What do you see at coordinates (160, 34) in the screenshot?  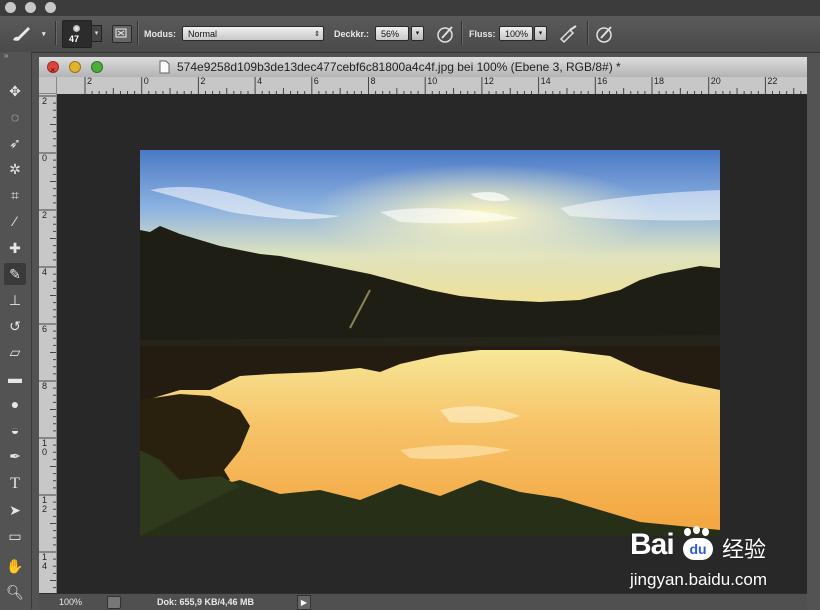 I see `mode-label: Modus:` at bounding box center [160, 34].